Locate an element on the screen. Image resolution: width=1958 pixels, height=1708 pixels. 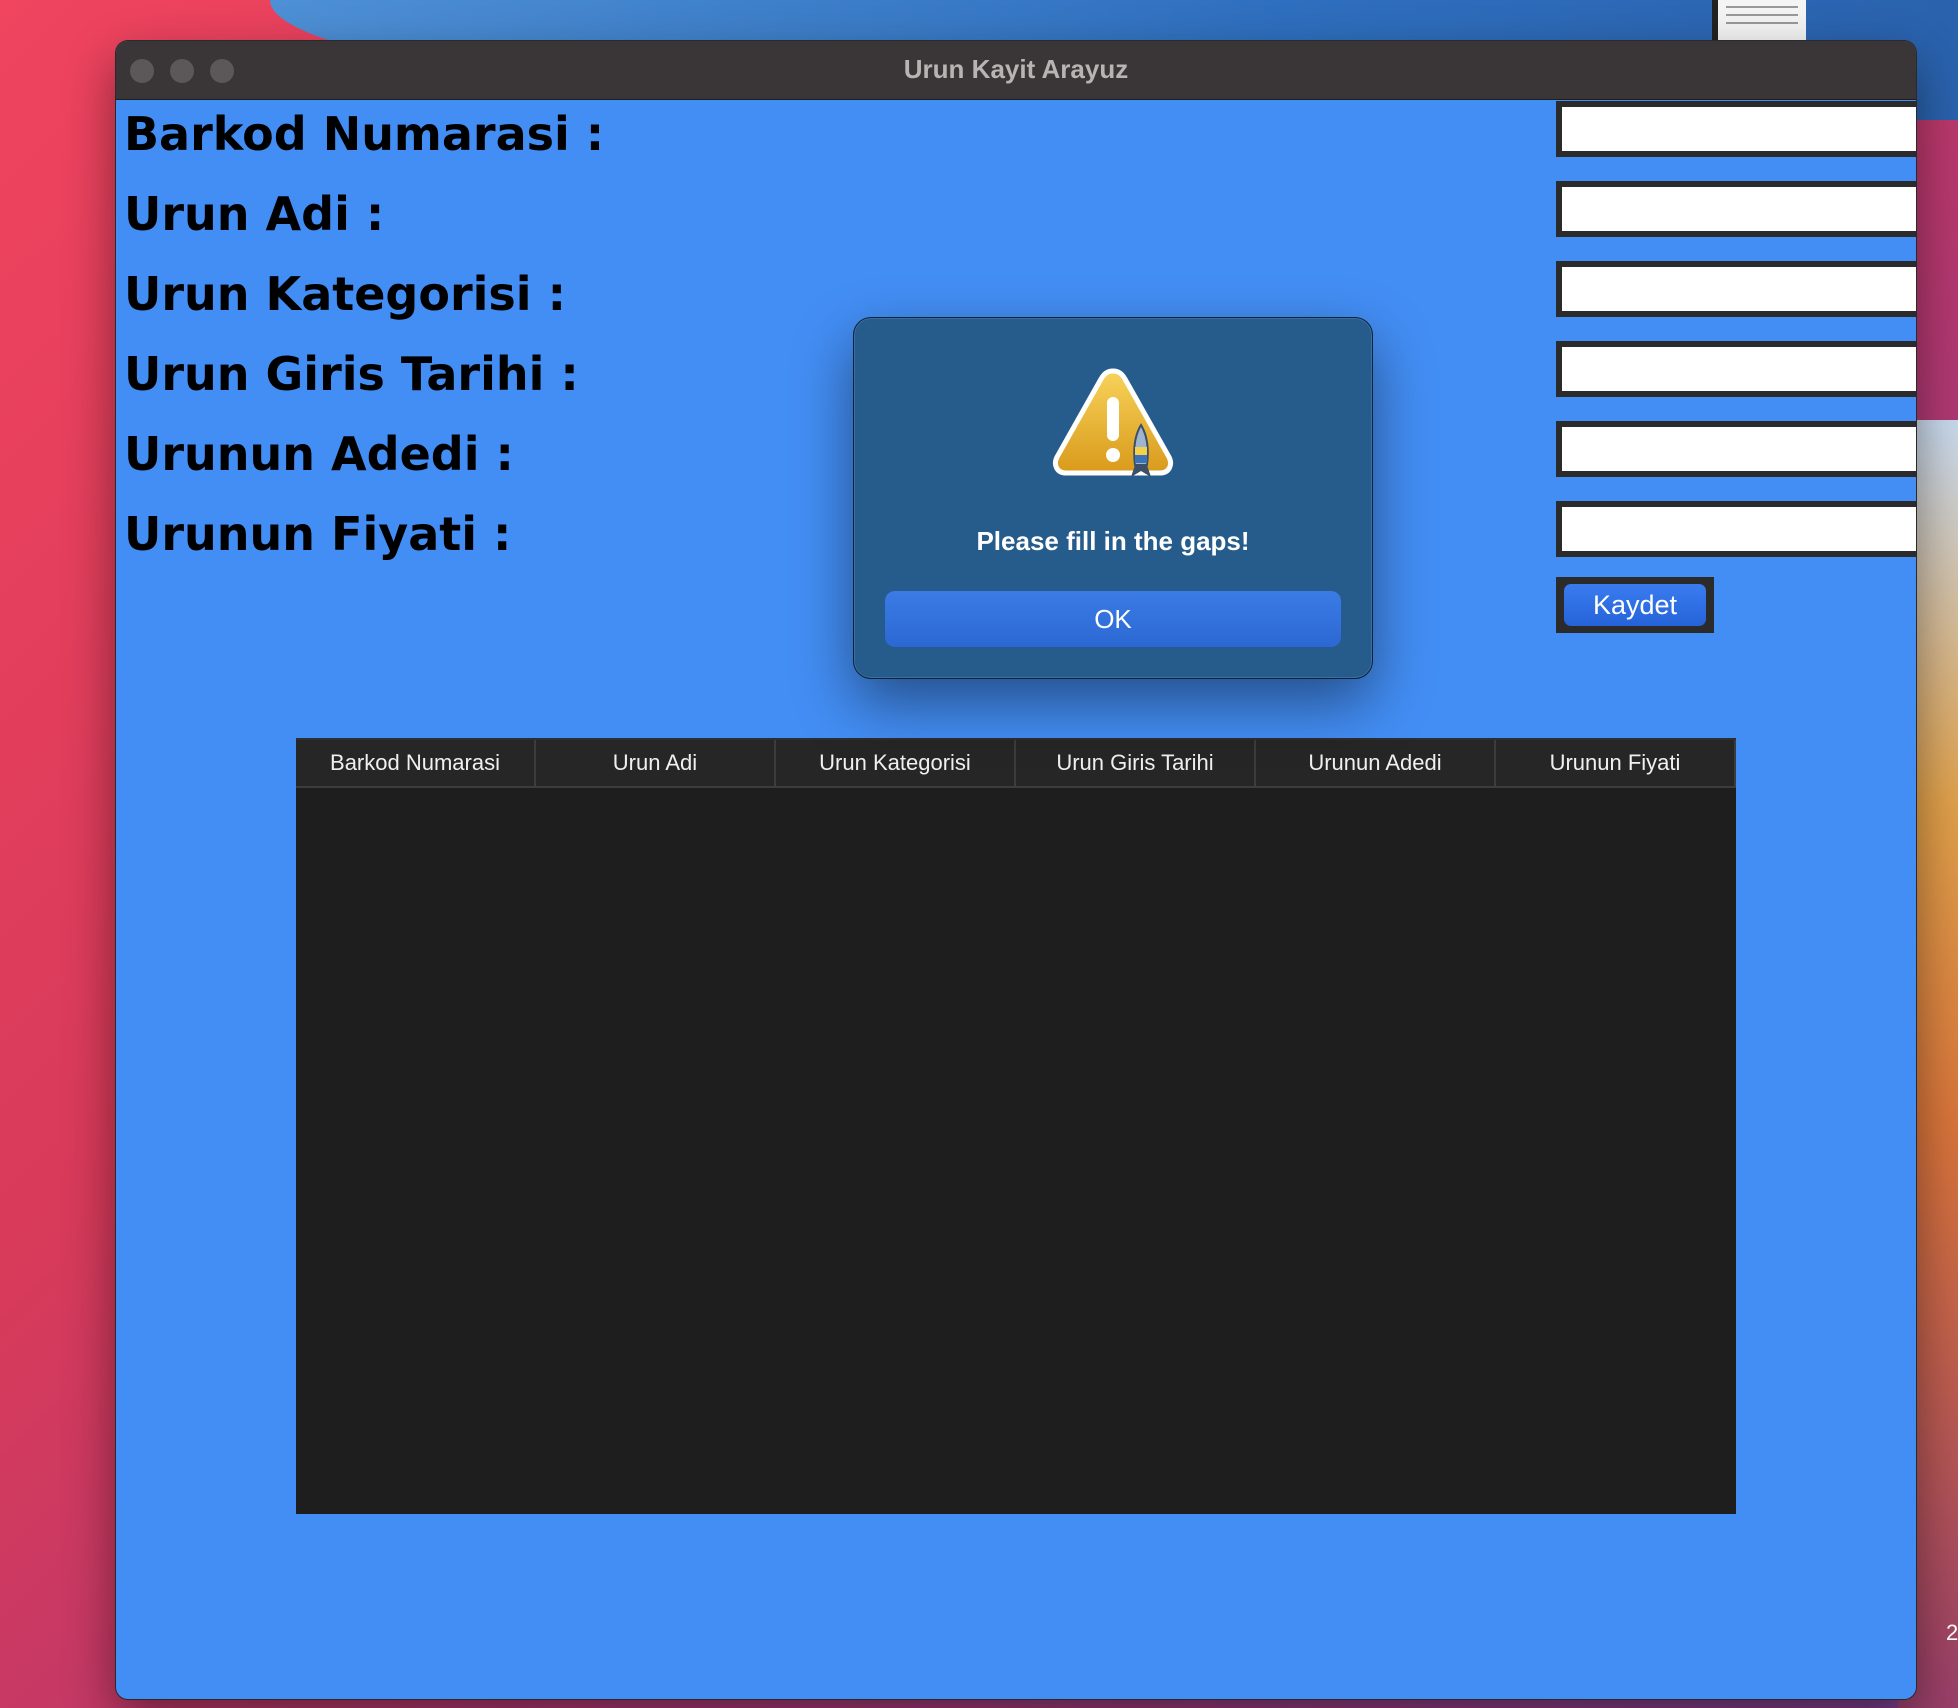
urunun-fiyati-field-frame is located at coordinates (1736, 529).